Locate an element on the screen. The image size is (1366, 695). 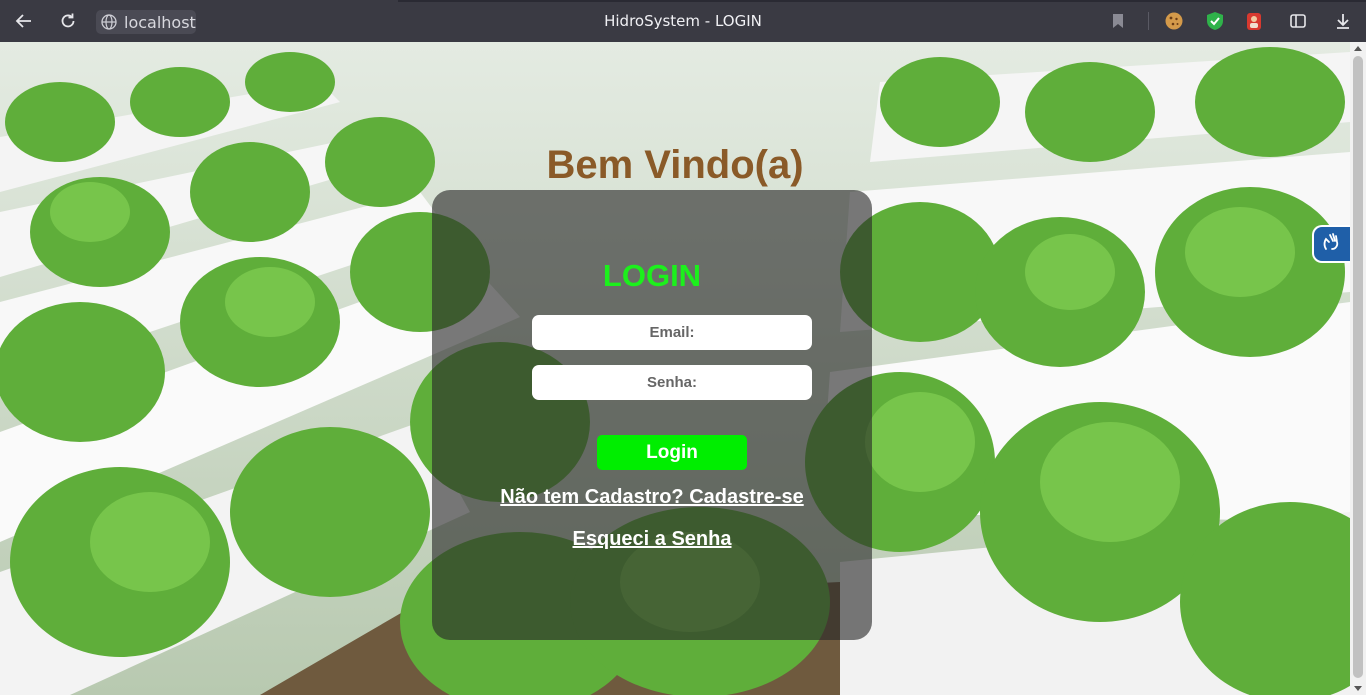
vertical-scrollbar is located at coordinates (1358, 368).